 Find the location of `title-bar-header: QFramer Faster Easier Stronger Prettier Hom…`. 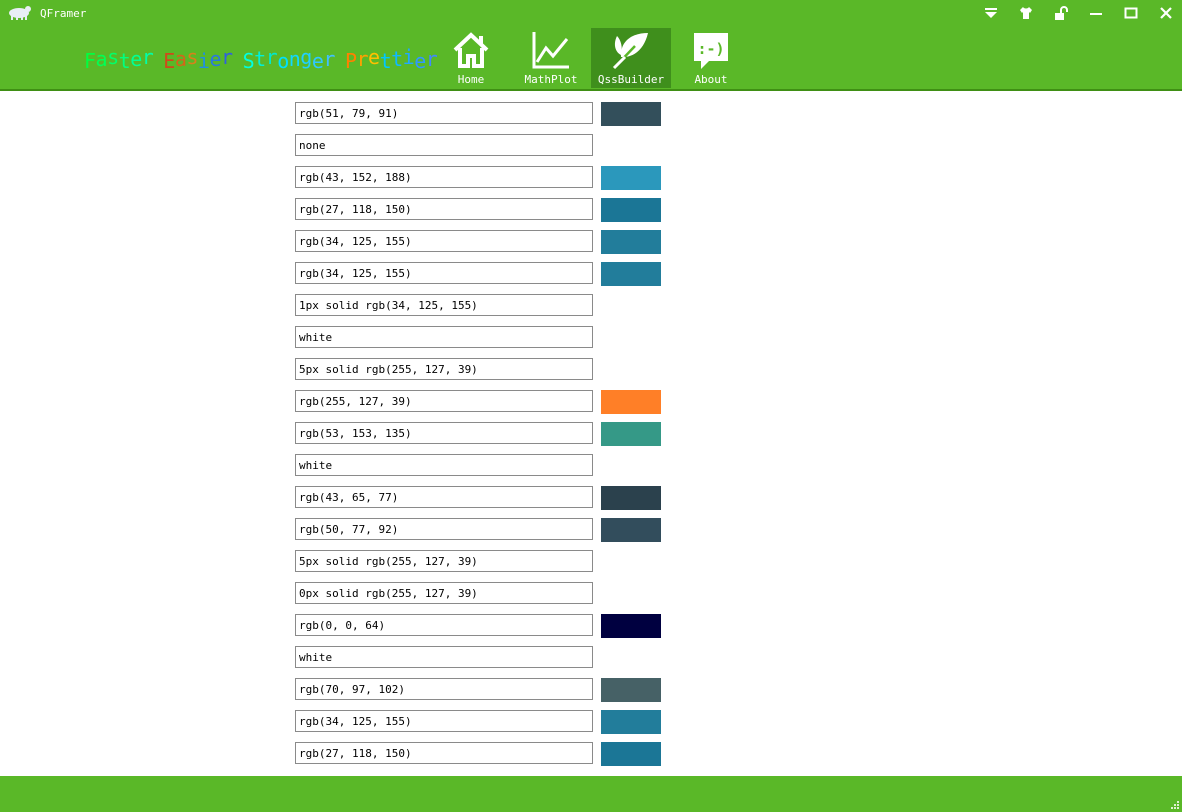

title-bar-header: QFramer Faster Easier Stronger Prettier Hom… is located at coordinates (591, 45).